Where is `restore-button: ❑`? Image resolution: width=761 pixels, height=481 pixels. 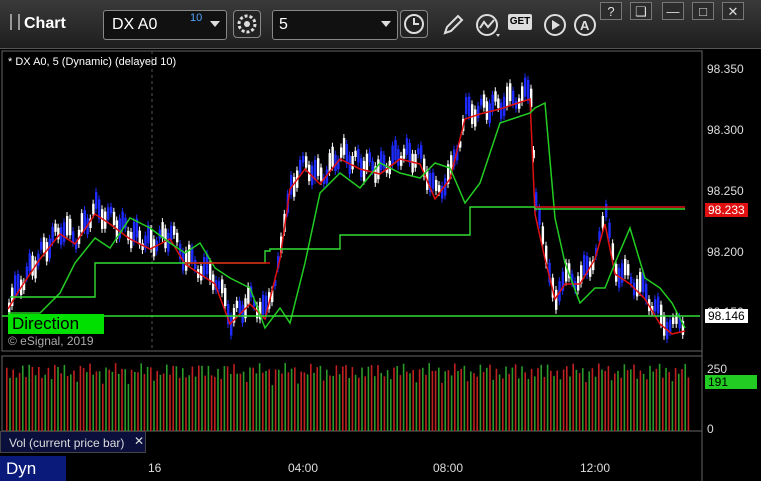 restore-button: ❑ is located at coordinates (641, 11).